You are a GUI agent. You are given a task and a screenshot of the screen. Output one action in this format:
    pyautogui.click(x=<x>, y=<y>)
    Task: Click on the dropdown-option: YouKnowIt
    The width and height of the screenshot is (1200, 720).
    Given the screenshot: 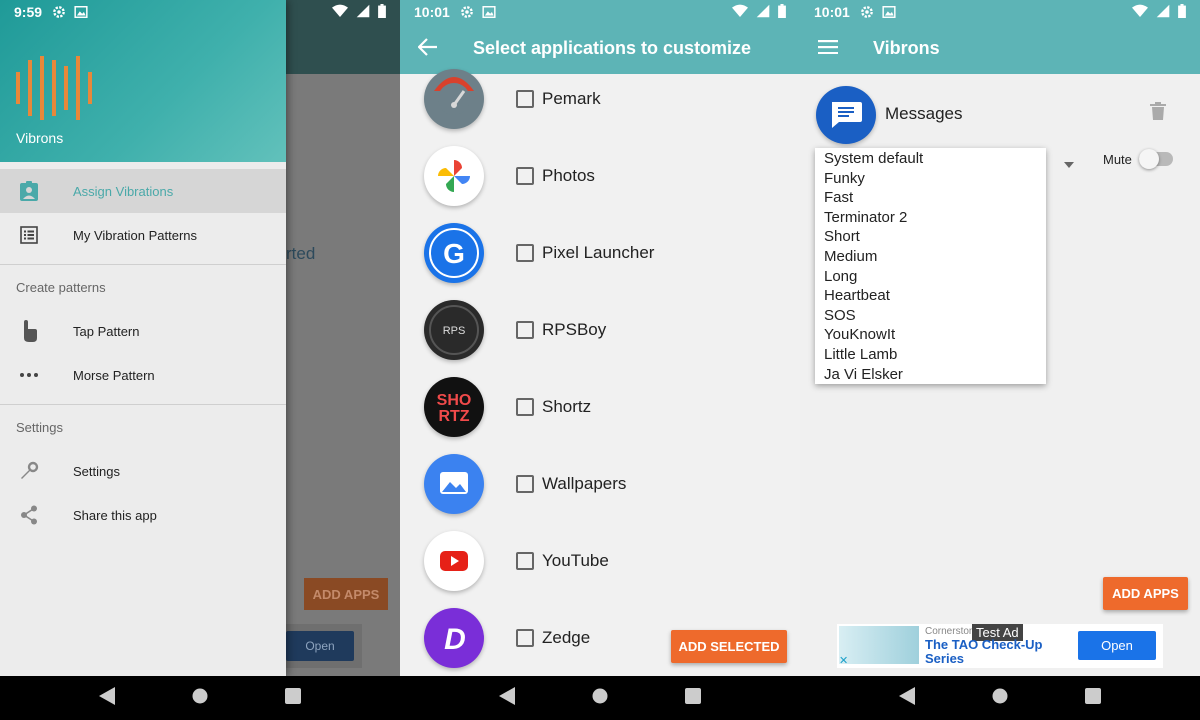 What is the action you would take?
    pyautogui.click(x=930, y=335)
    